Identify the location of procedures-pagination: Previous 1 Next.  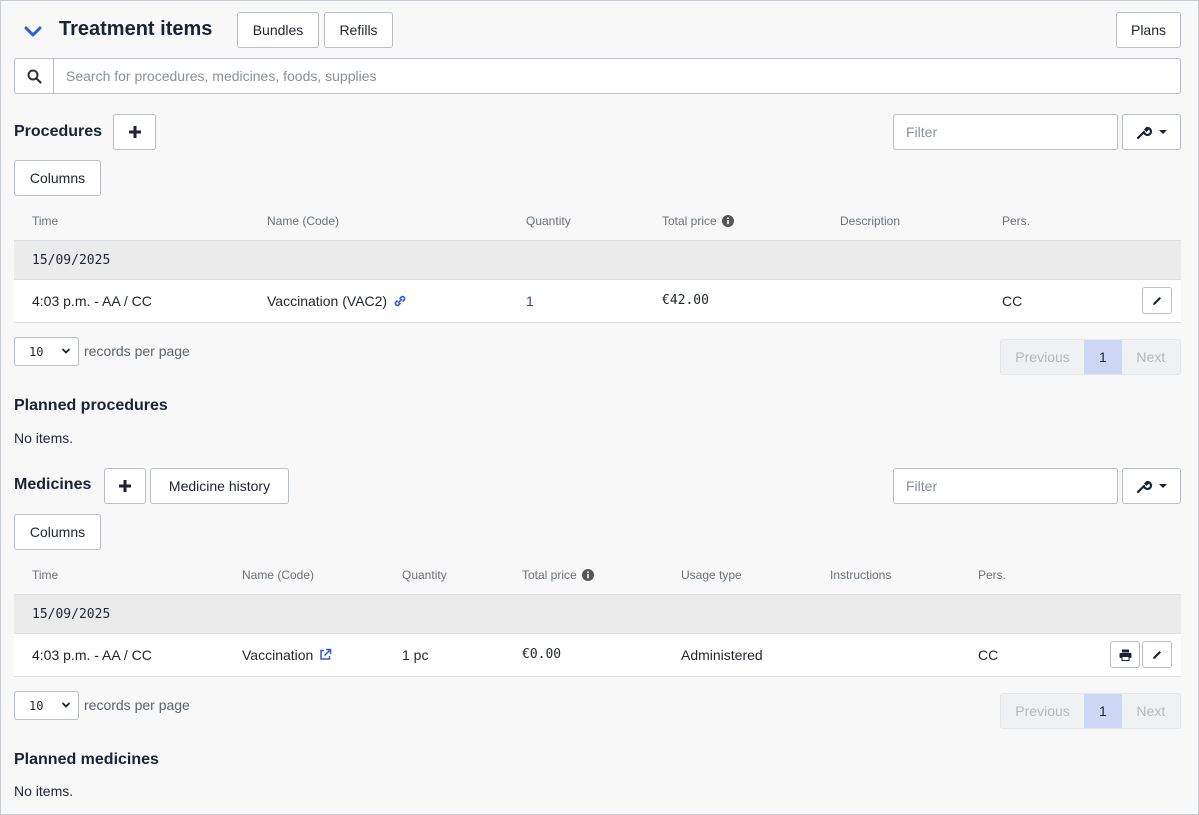
(1090, 357).